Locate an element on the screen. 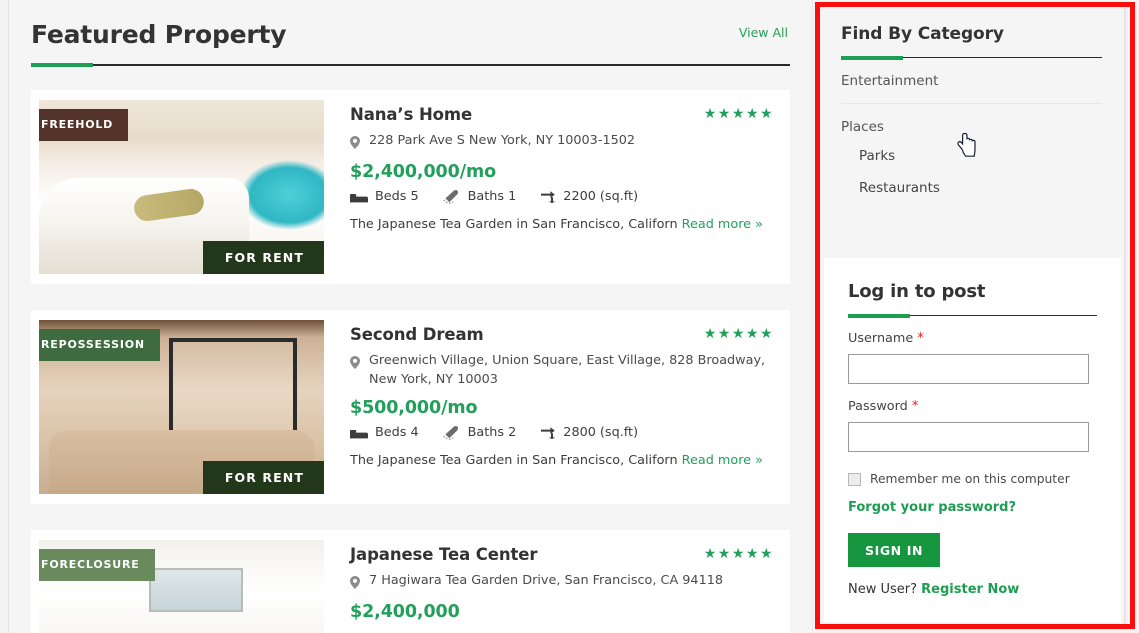 This screenshot has height=633, width=1139. property-price: $2,400,000 is located at coordinates (405, 612).